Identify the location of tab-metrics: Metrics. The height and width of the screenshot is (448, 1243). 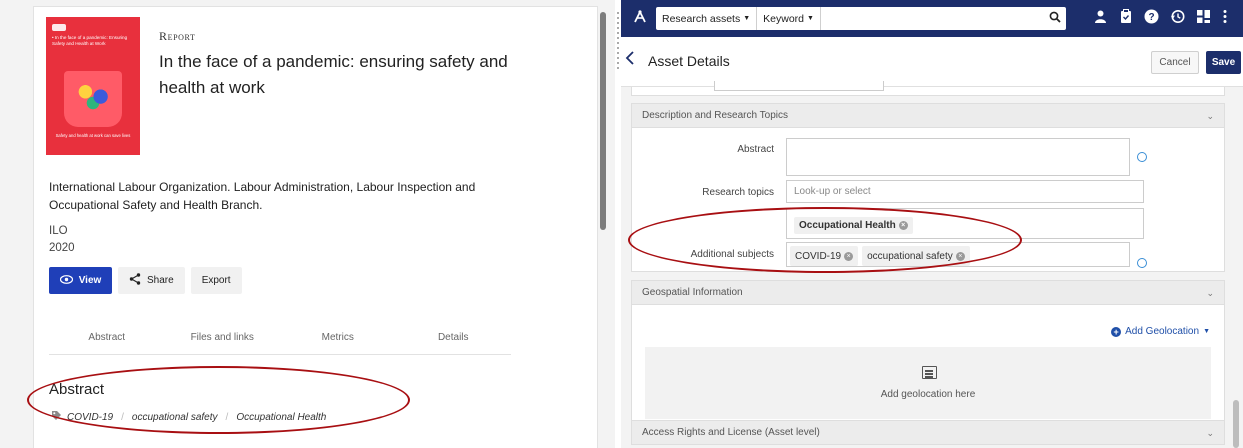
(338, 339).